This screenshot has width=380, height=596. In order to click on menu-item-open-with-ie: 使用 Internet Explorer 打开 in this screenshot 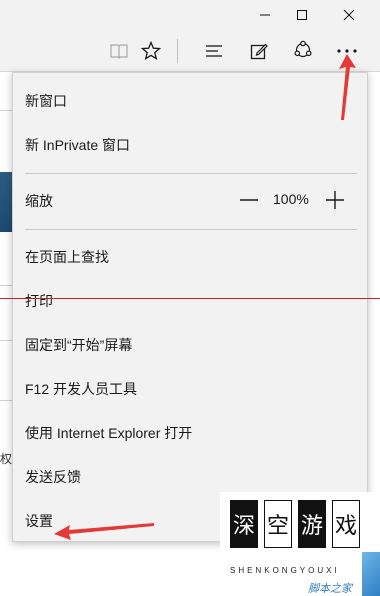, I will do `click(191, 433)`.